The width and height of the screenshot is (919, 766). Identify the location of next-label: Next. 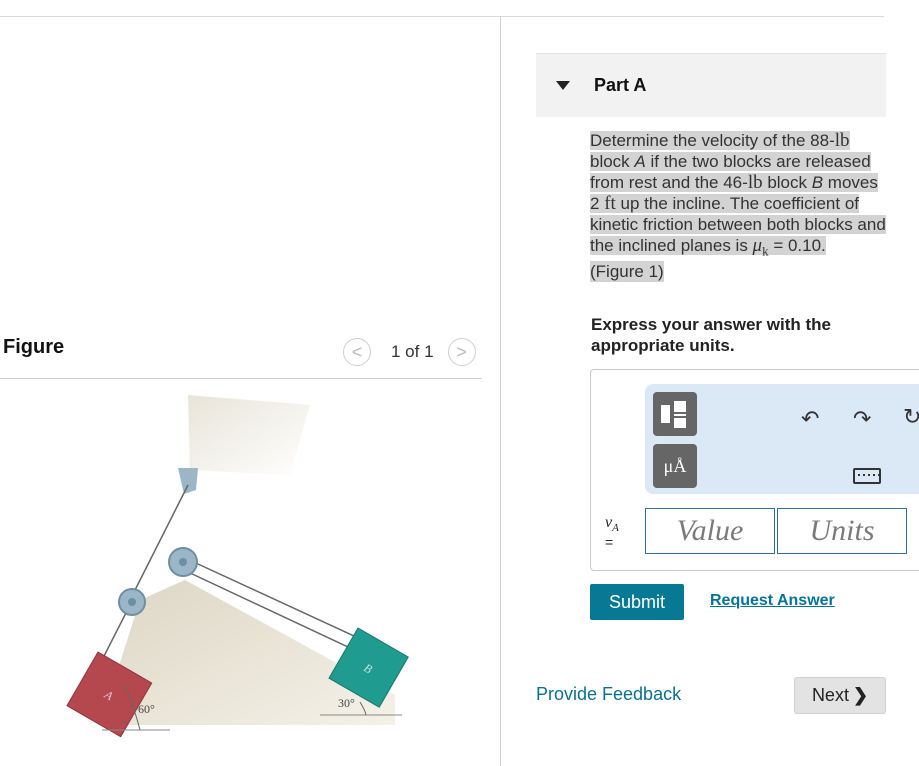
(830, 695).